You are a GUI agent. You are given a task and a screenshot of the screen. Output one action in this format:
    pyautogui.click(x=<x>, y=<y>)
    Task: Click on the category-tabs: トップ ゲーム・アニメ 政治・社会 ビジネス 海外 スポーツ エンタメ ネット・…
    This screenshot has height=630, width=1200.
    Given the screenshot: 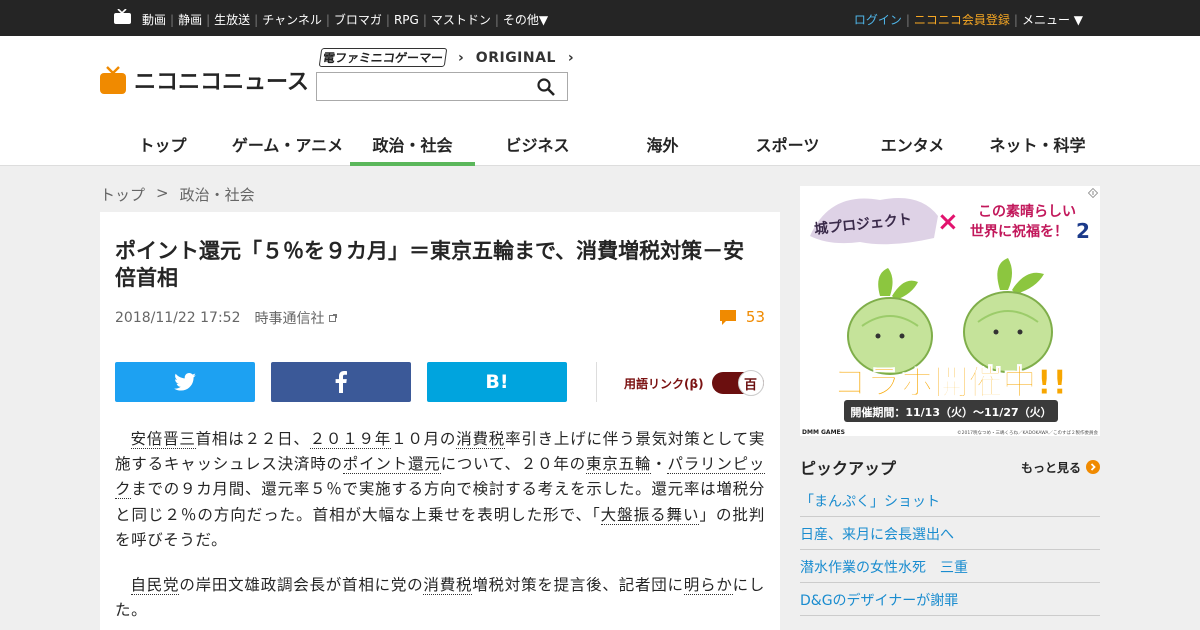 What is the action you would take?
    pyautogui.click(x=600, y=146)
    